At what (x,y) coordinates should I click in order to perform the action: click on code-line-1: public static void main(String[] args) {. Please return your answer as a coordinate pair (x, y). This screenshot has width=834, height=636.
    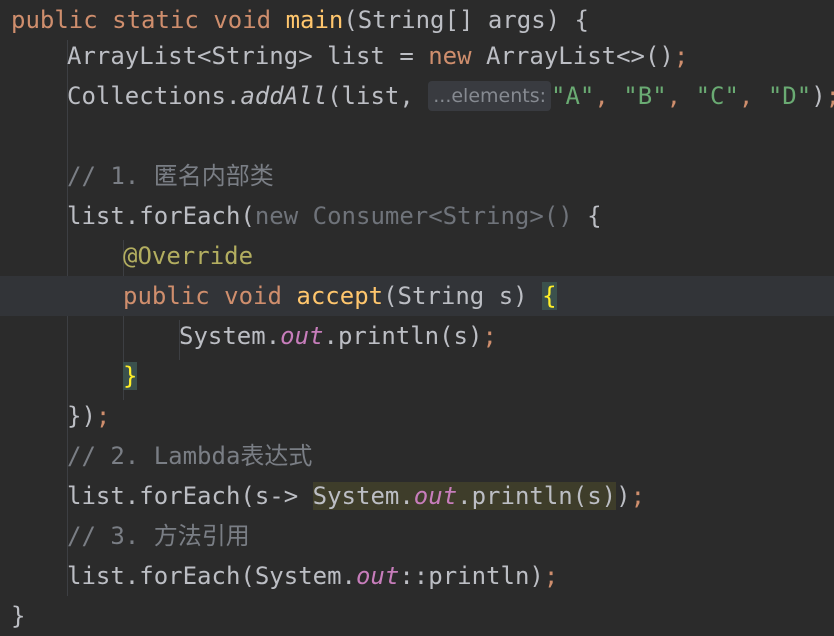
    Looking at the image, I should click on (417, 20).